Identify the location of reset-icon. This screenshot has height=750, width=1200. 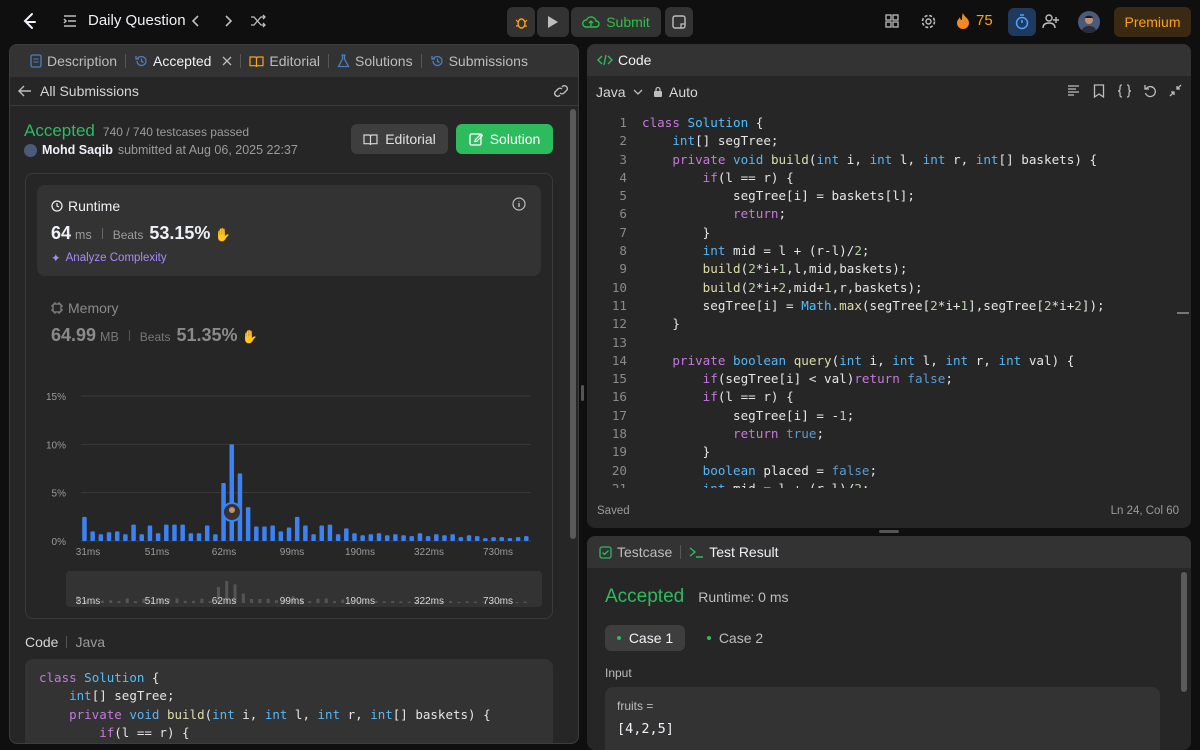
(1150, 91).